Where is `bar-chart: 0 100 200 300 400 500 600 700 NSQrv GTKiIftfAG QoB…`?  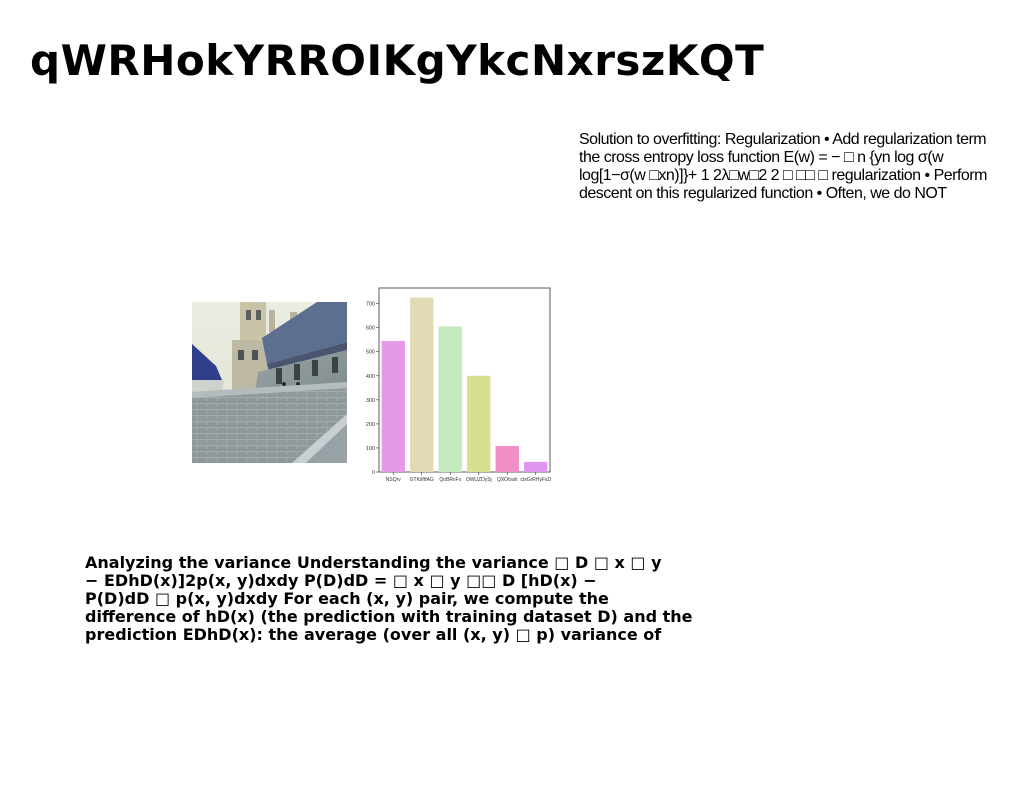 bar-chart: 0 100 200 300 400 500 600 700 NSQrv GTKiIftfAG QoB… is located at coordinates (457, 385).